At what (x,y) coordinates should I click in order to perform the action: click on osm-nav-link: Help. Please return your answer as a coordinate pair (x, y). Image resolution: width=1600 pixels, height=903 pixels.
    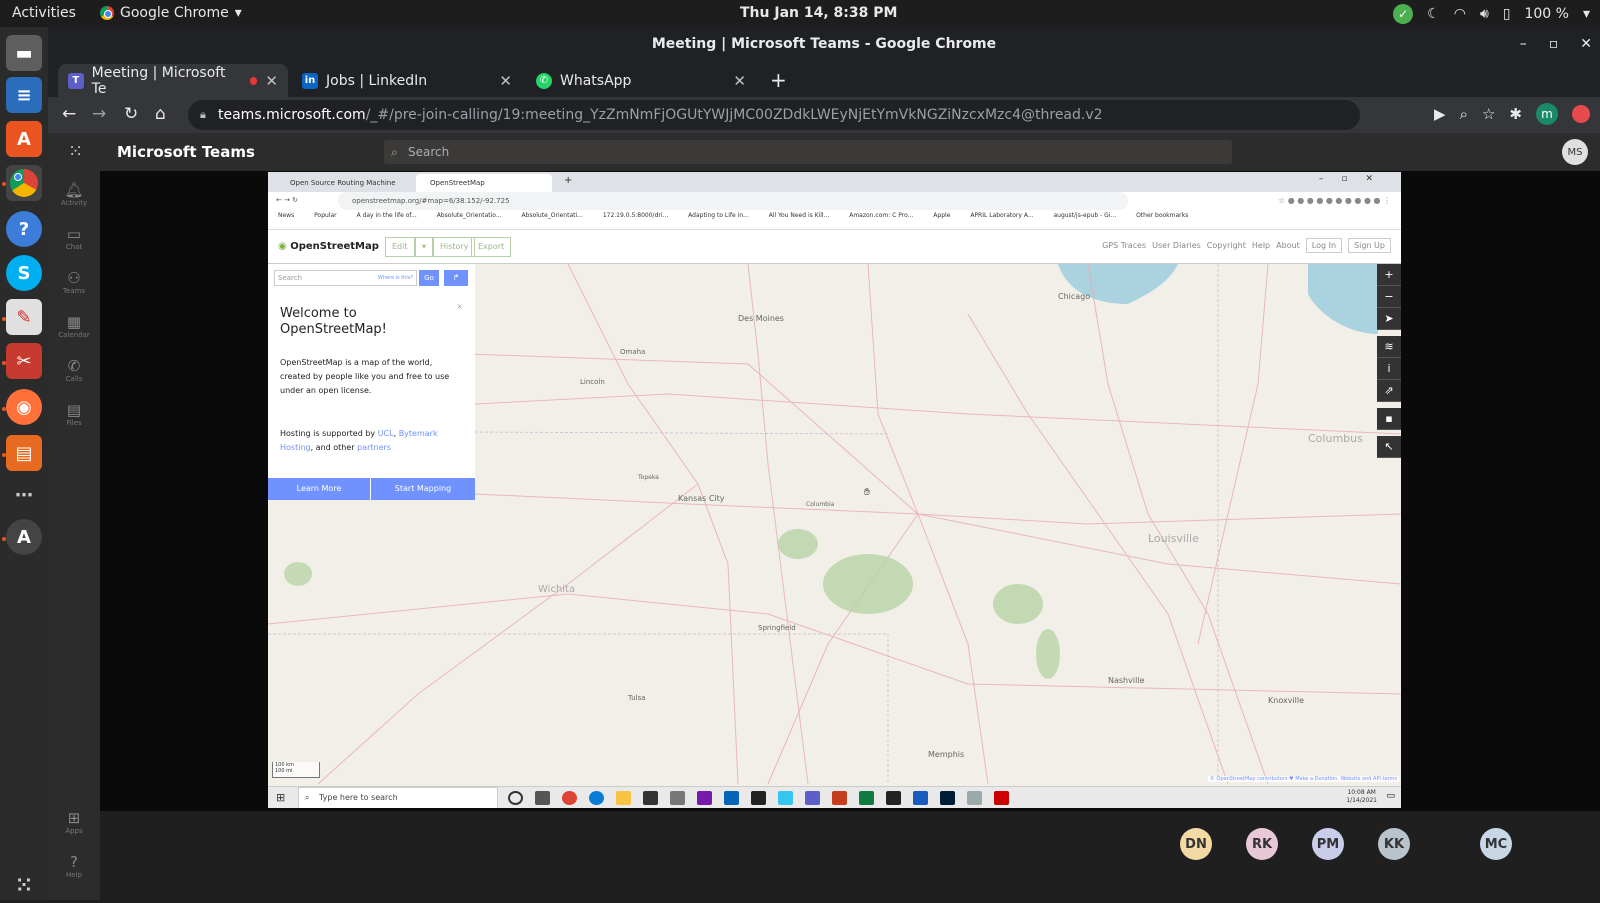
    Looking at the image, I should click on (1261, 245).